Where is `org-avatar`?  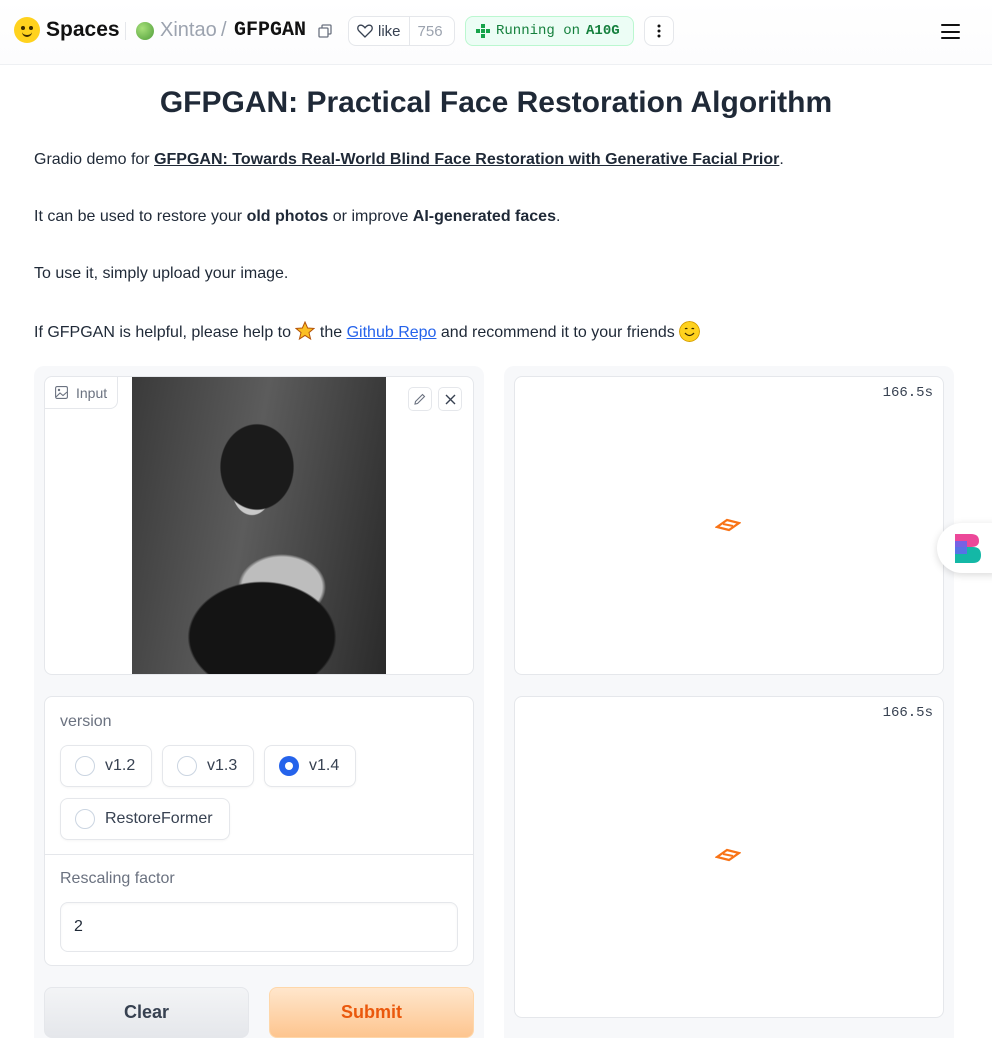 org-avatar is located at coordinates (145, 31).